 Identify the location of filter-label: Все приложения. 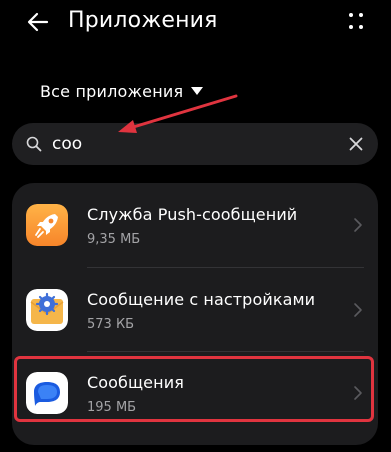
(112, 91).